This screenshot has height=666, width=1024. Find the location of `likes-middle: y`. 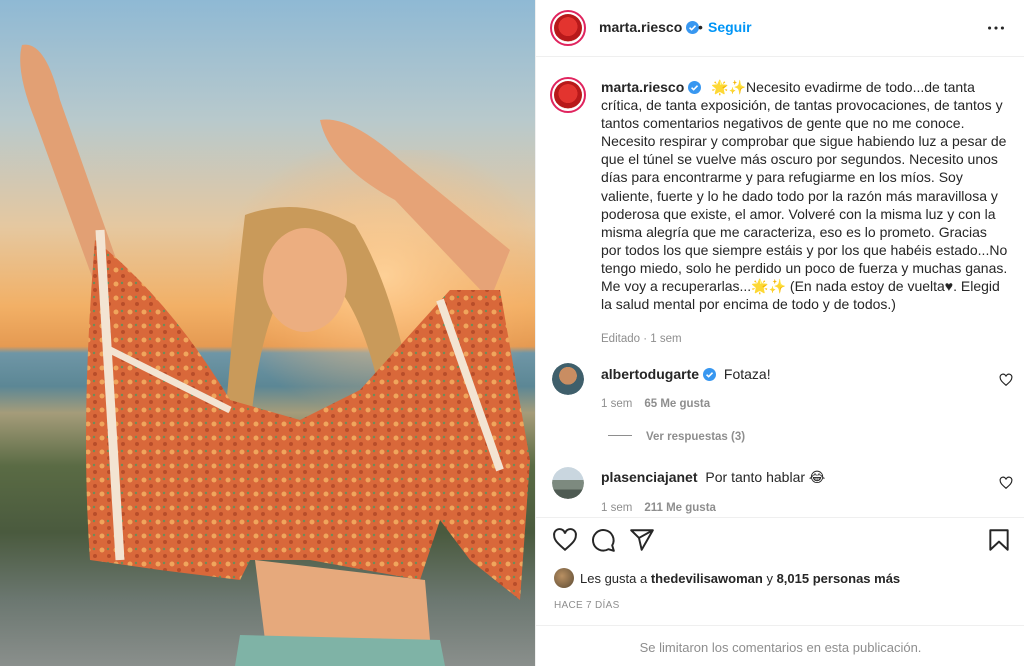

likes-middle: y is located at coordinates (769, 578).